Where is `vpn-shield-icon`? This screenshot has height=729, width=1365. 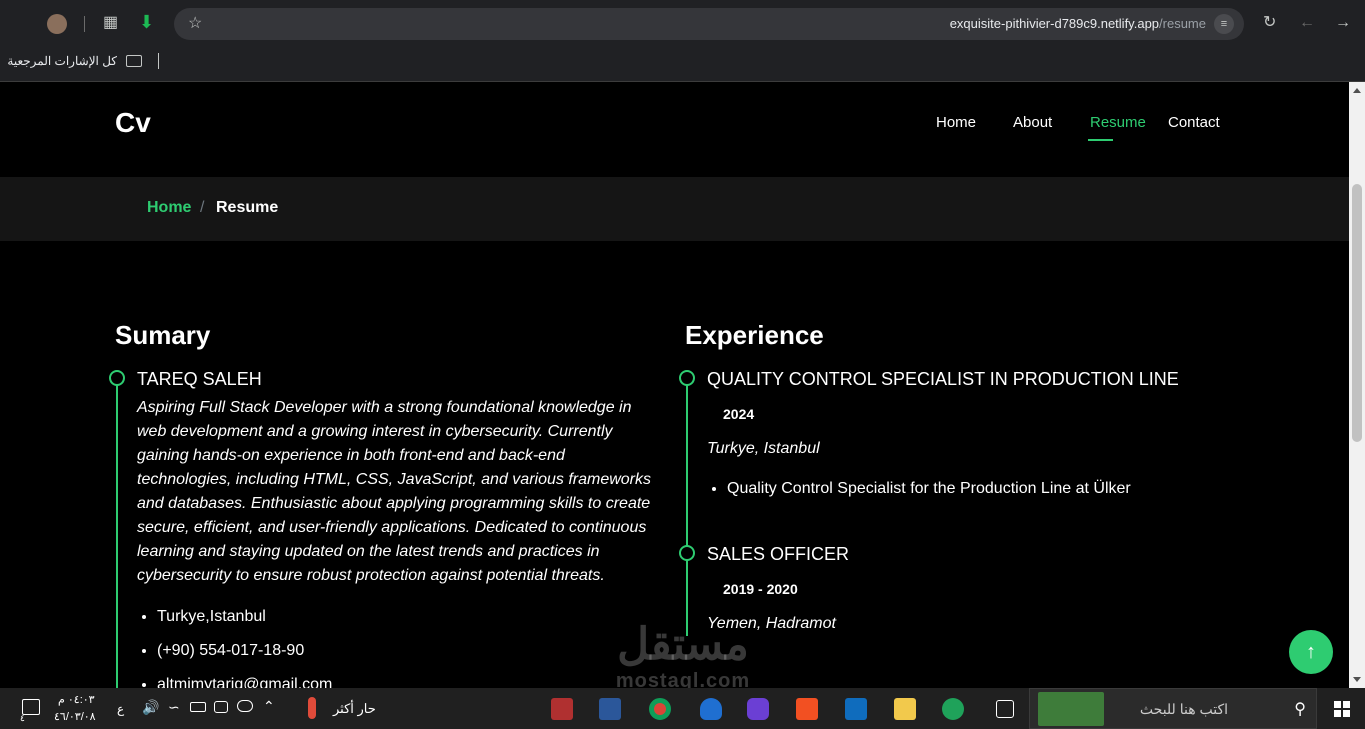 vpn-shield-icon is located at coordinates (711, 709).